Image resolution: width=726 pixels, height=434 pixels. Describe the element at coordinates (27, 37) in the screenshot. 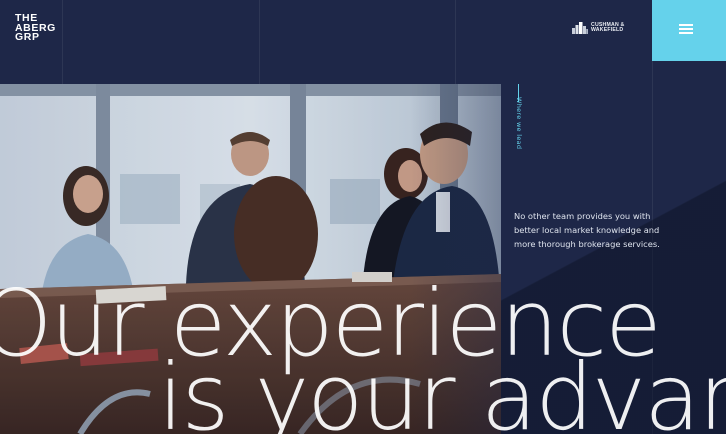

I see `logo-line-3: GRP` at that location.